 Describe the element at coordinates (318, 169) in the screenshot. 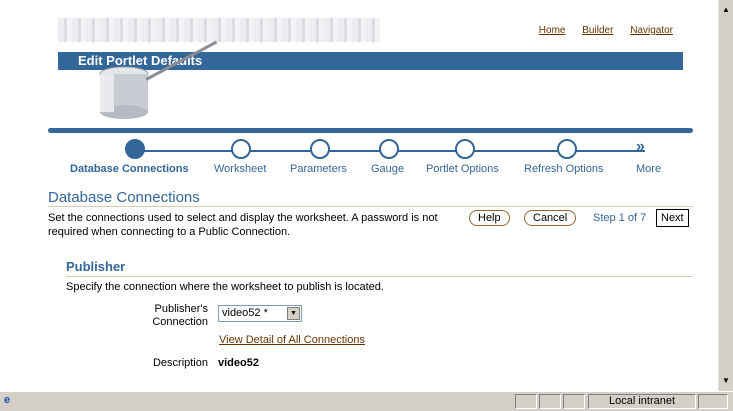

I see `step-label-parameters: Parameters` at that location.